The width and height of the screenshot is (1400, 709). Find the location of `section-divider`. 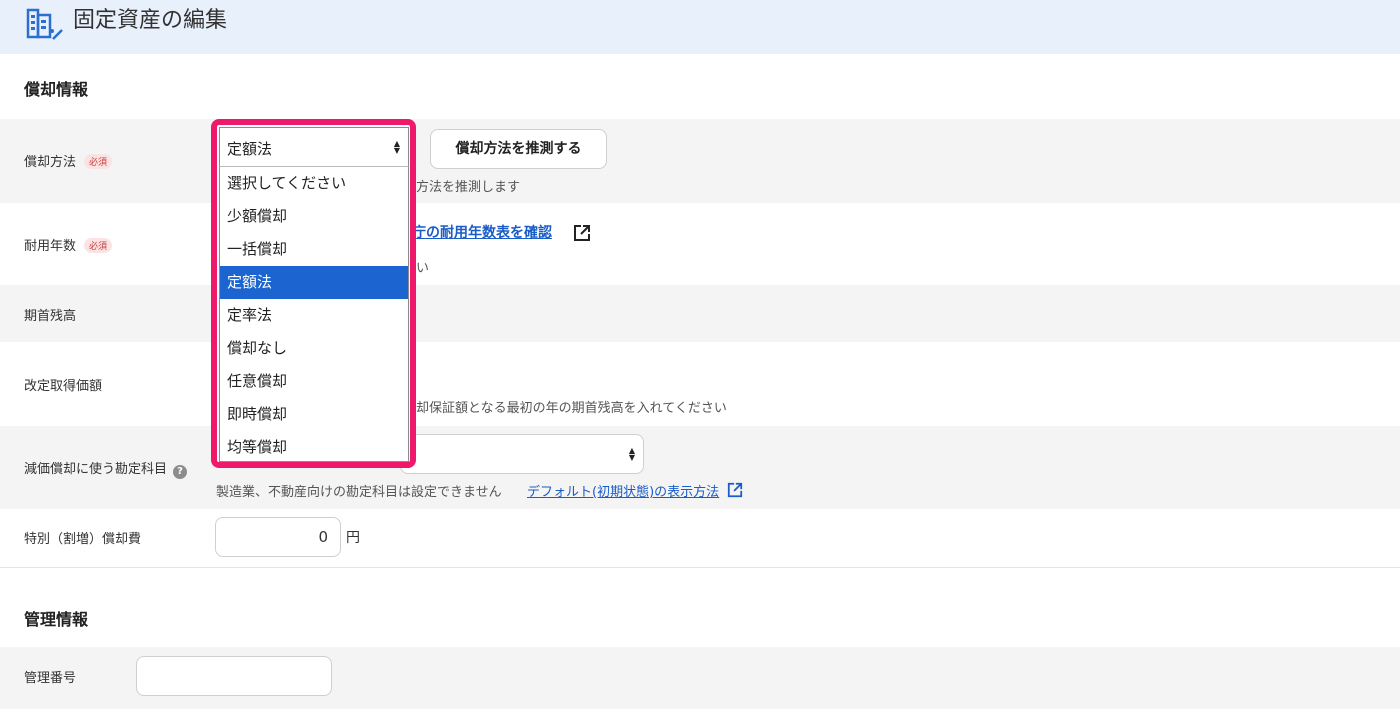

section-divider is located at coordinates (700, 567).